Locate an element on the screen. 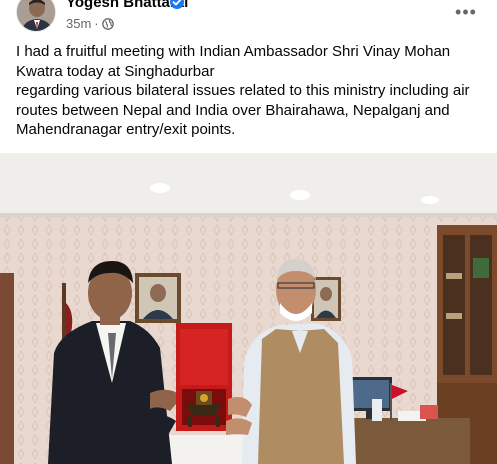 The image size is (497, 464). door-frame is located at coordinates (7, 368).